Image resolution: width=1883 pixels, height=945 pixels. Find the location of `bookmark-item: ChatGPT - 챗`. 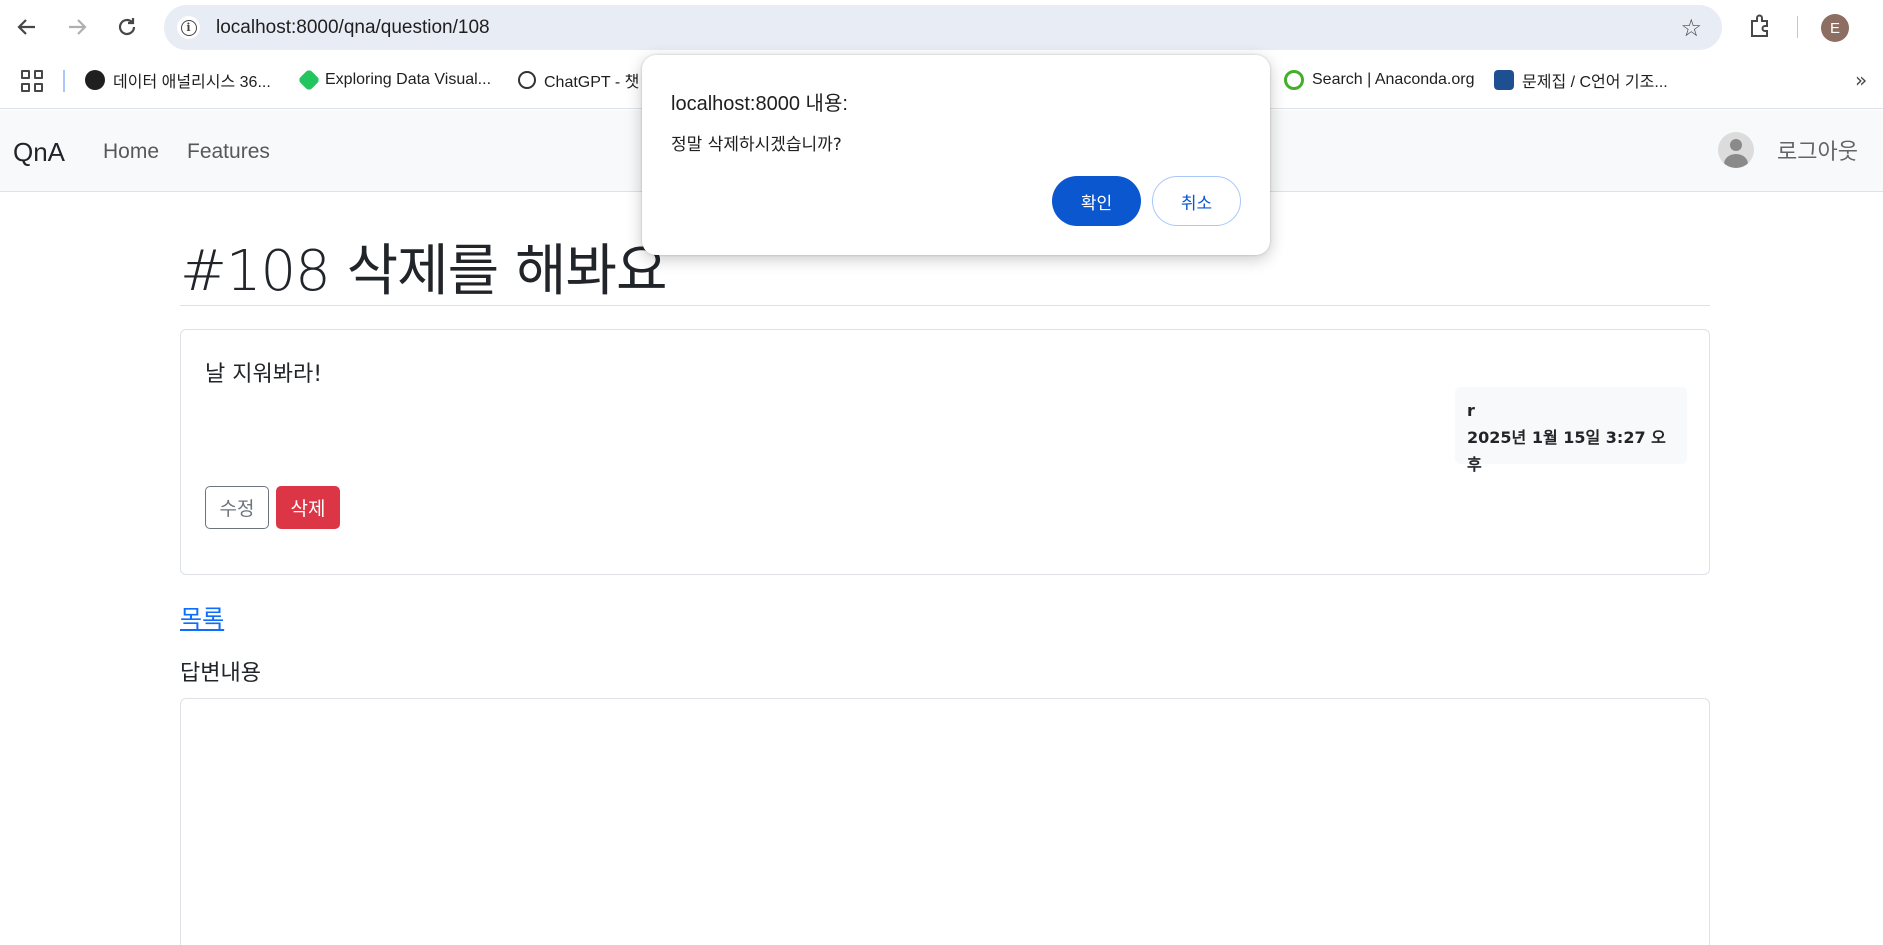

bookmark-item: ChatGPT - 챗 is located at coordinates (578, 80).